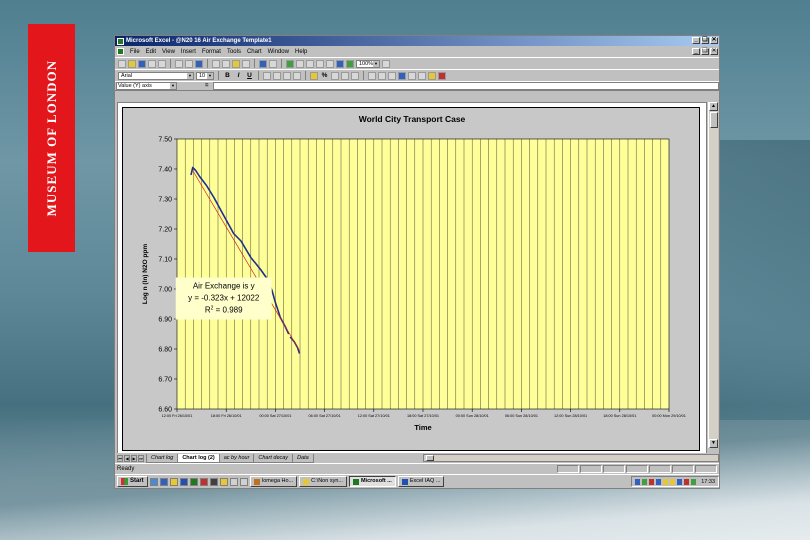 This screenshot has height=540, width=810. What do you see at coordinates (127, 458) in the screenshot?
I see `prev-sheet-icon: ◀` at bounding box center [127, 458].